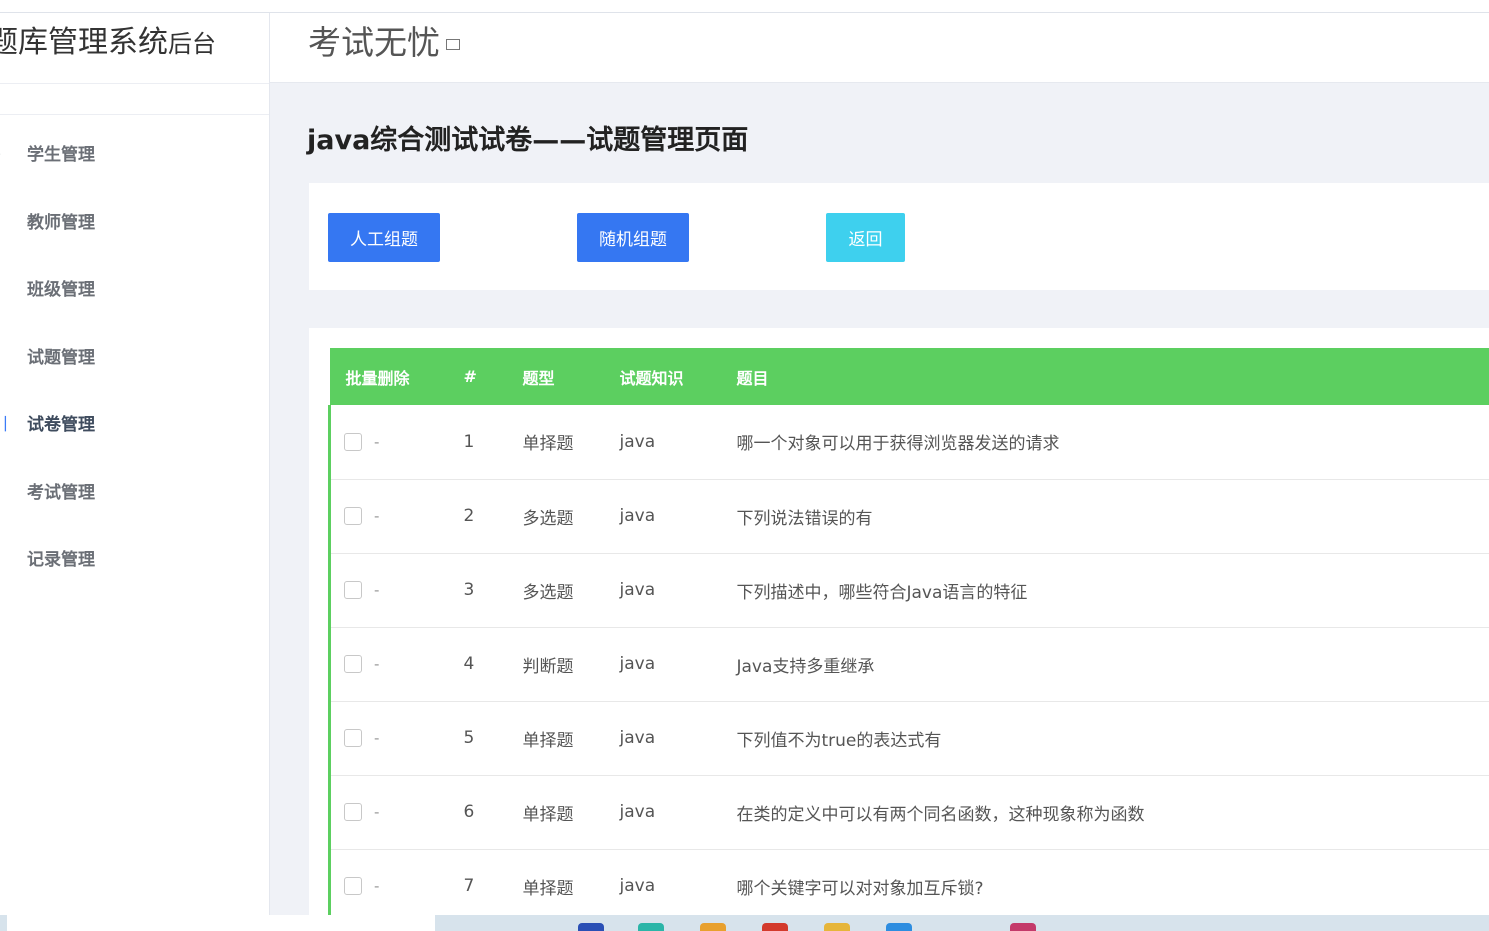 The width and height of the screenshot is (1489, 931). Describe the element at coordinates (3, 424) in the screenshot. I see `paper-icon: ▕` at that location.